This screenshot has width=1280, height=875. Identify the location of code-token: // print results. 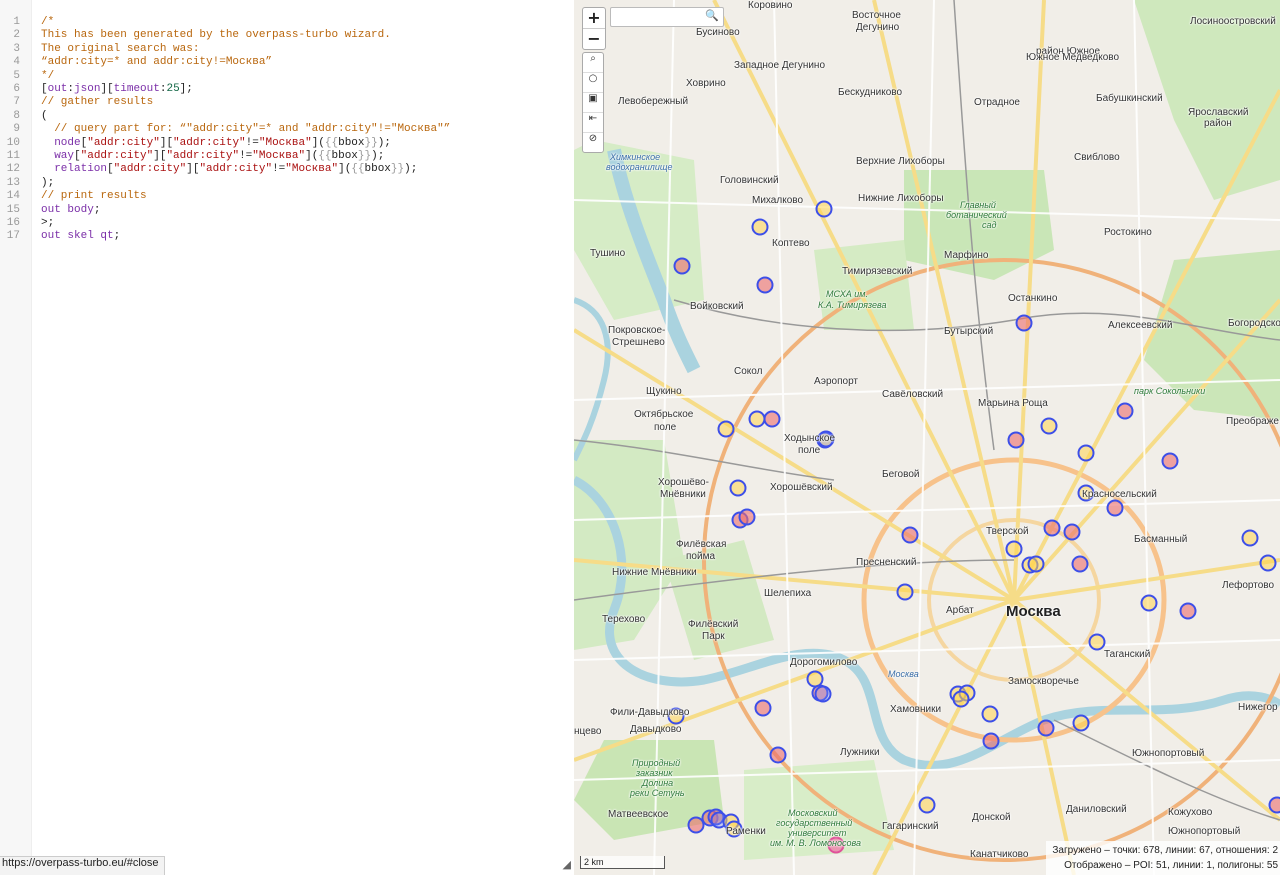
(94, 196).